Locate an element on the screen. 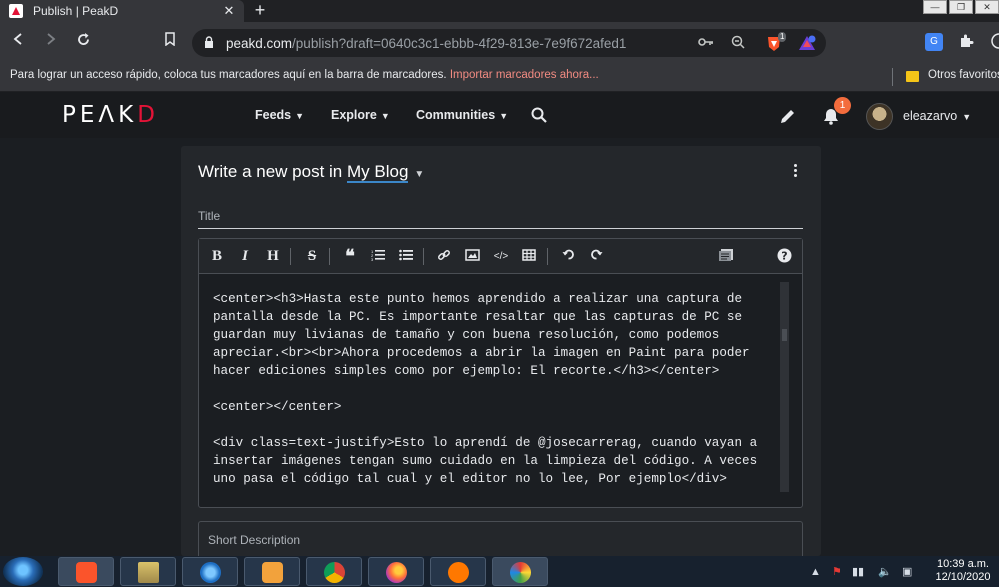  brave-icon is located at coordinates (86, 572).